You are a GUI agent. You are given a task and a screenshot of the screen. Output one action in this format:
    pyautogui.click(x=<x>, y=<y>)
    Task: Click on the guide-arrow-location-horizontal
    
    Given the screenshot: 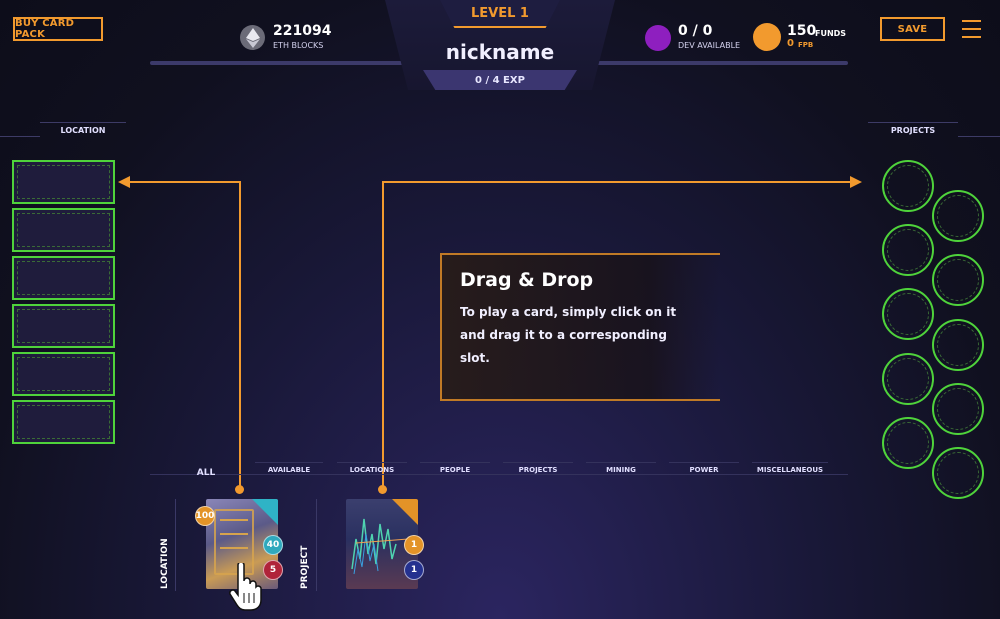 What is the action you would take?
    pyautogui.click(x=184, y=182)
    